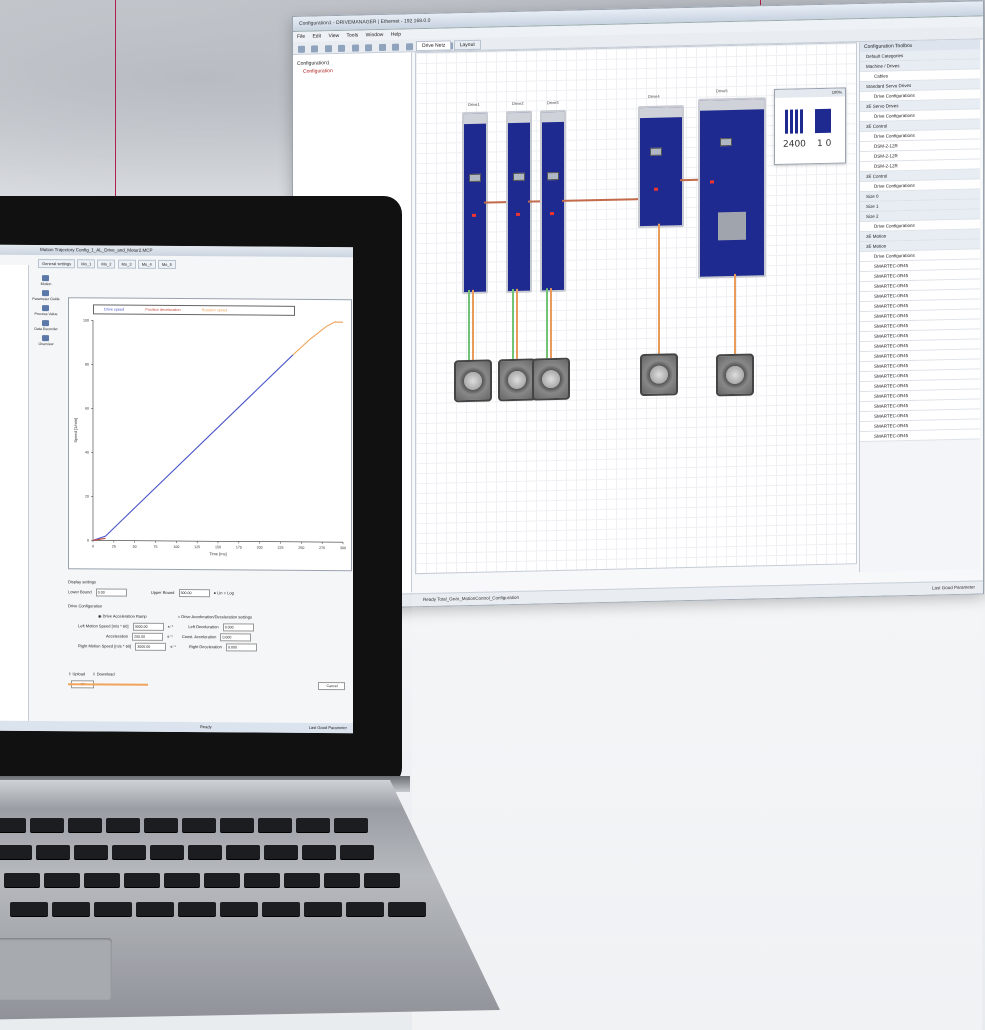 This screenshot has height=1030, width=985. Describe the element at coordinates (343, 548) in the screenshot. I see `x-tick-label: 300` at that location.